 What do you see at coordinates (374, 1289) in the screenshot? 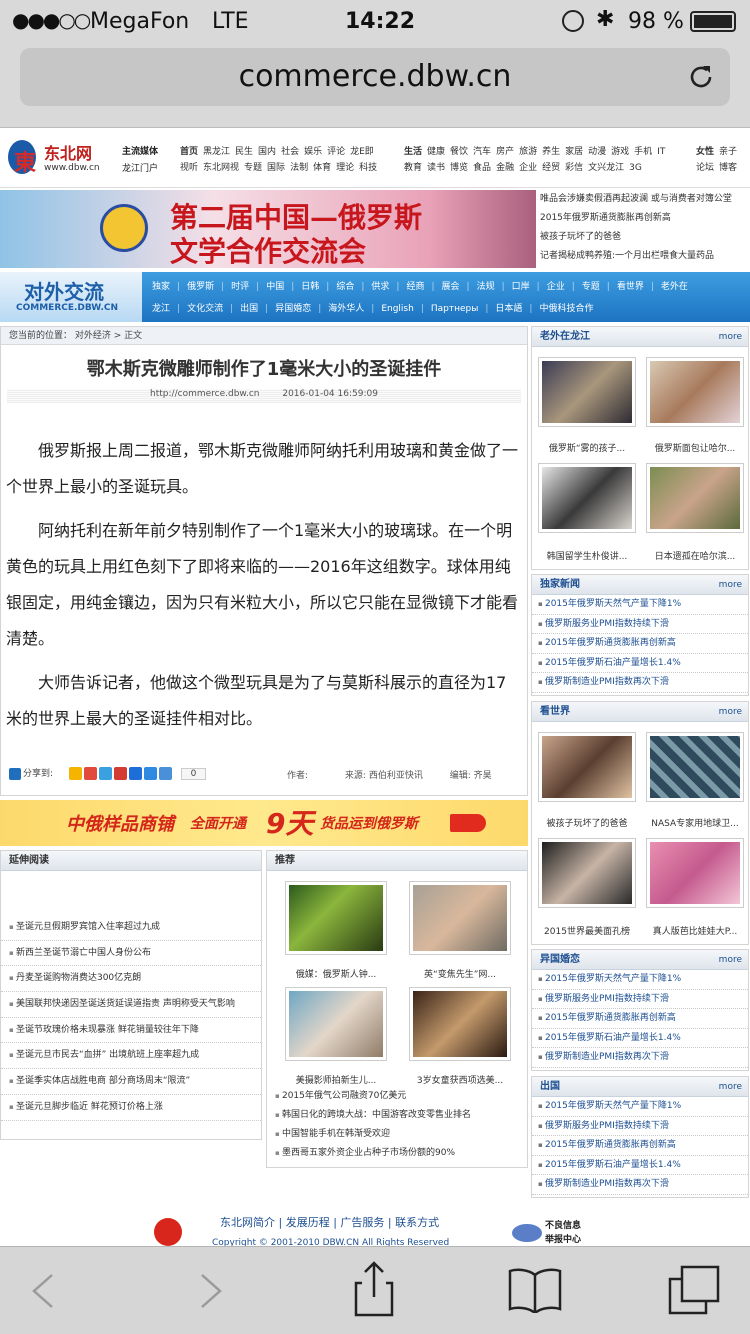
I see `share-icon` at bounding box center [374, 1289].